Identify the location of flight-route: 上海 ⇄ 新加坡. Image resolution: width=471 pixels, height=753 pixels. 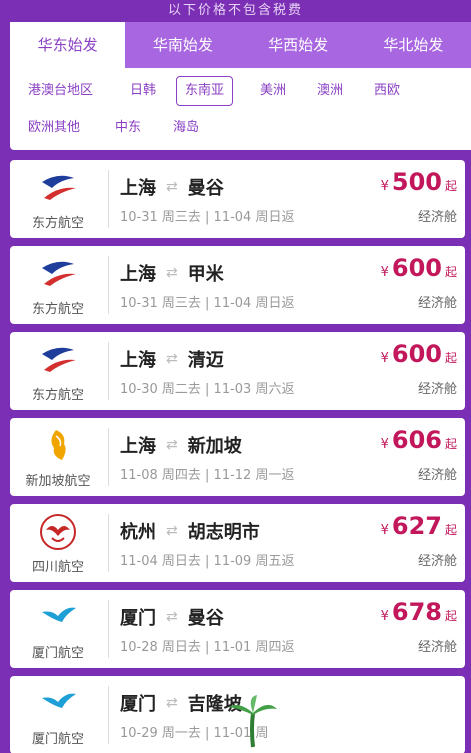
(181, 445).